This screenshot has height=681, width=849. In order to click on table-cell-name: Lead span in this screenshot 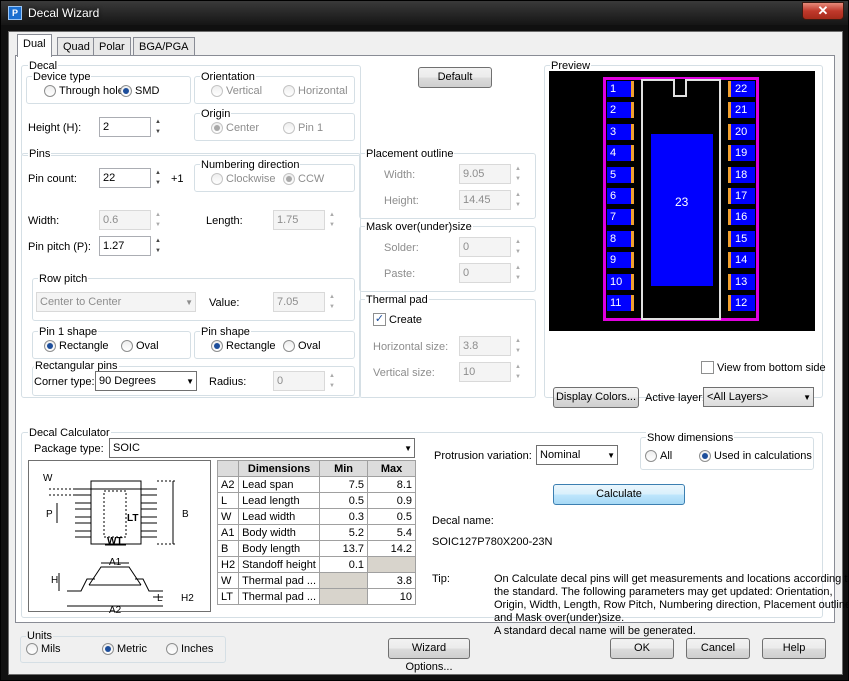, I will do `click(279, 484)`.